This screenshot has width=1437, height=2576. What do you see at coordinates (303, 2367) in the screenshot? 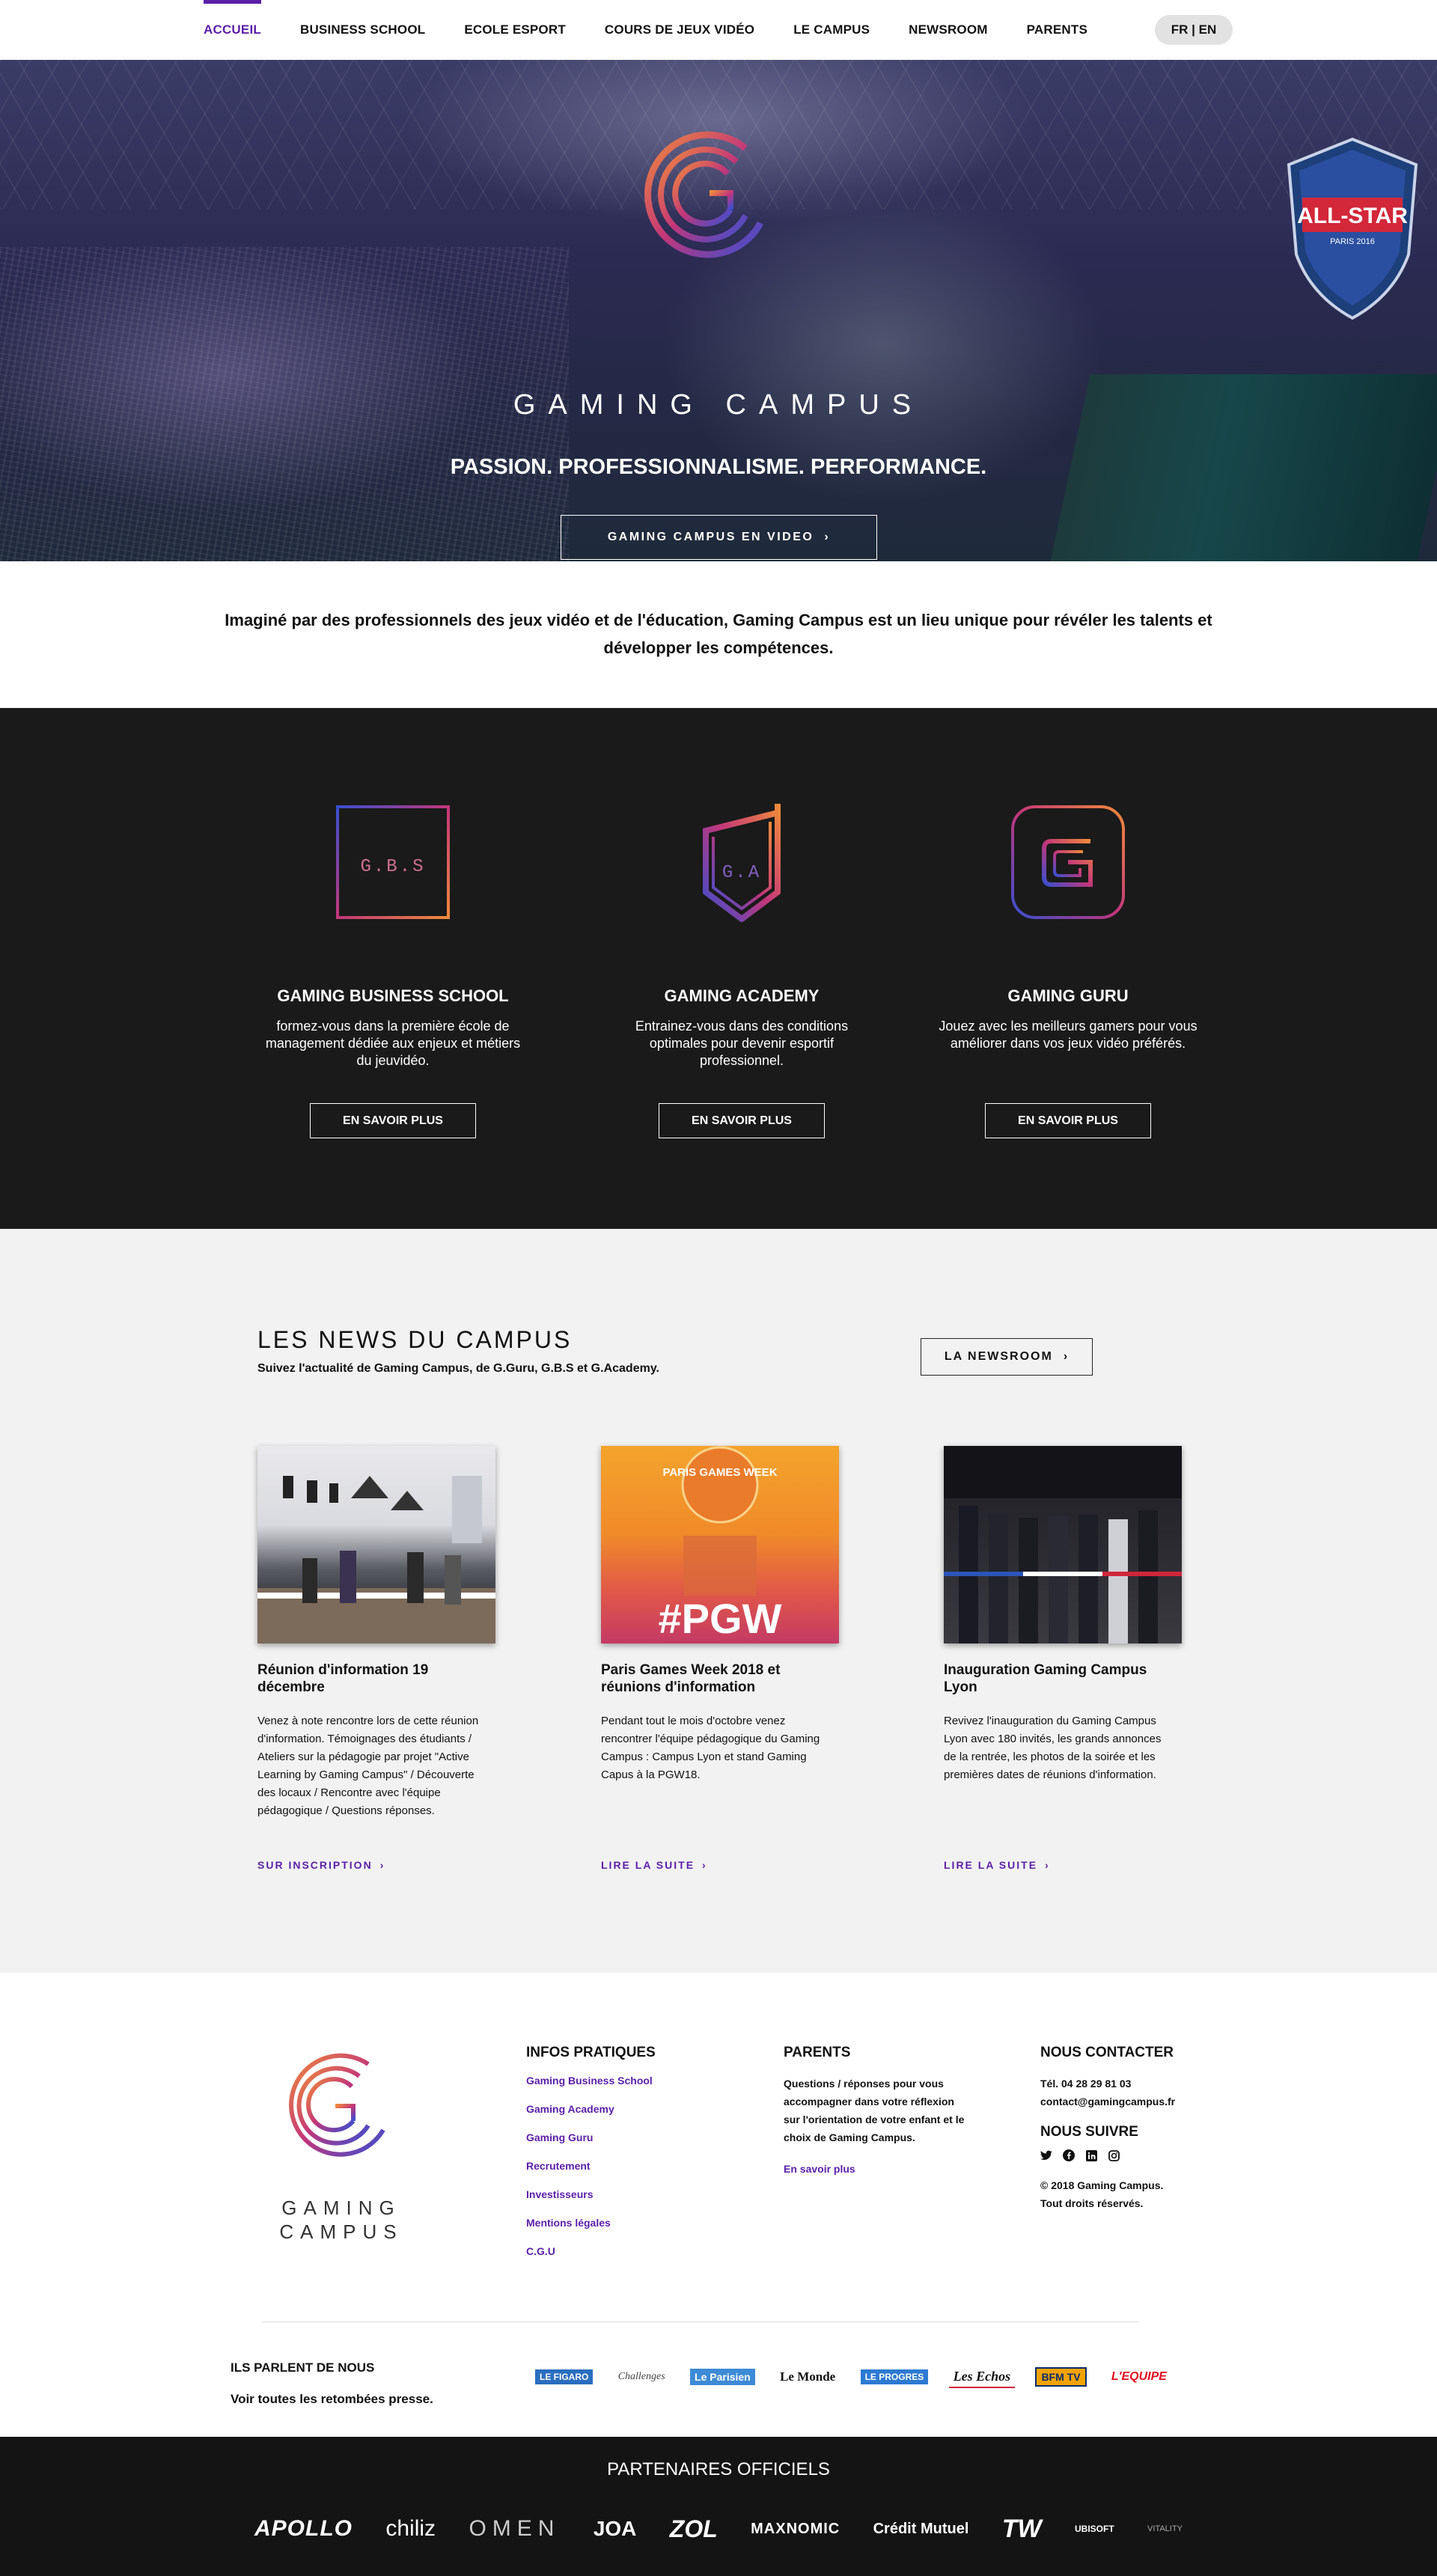
I see `press-title: ILS PARLENT DE NOUS` at bounding box center [303, 2367].